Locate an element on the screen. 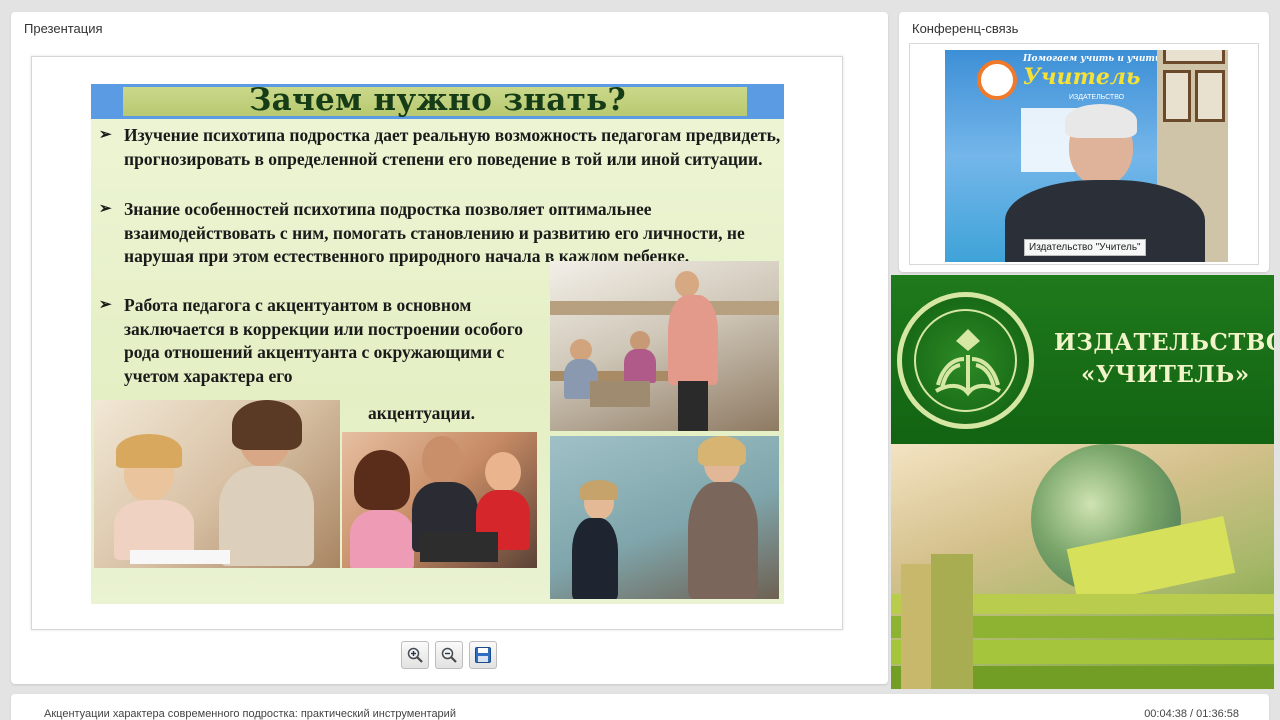 The width and height of the screenshot is (1280, 720). publisher-name-line2: «УЧИТЕЛЬ» is located at coordinates (1165, 374).